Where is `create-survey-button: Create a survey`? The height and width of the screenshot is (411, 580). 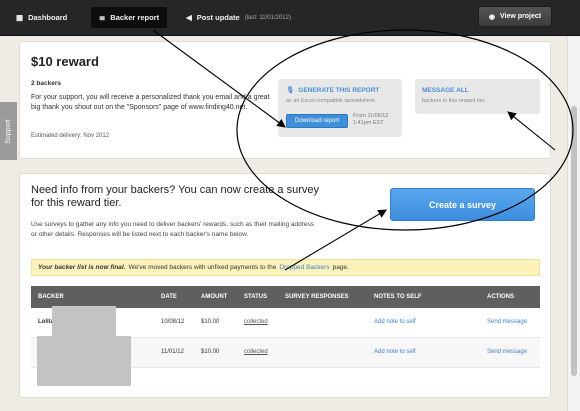 create-survey-button: Create a survey is located at coordinates (462, 204).